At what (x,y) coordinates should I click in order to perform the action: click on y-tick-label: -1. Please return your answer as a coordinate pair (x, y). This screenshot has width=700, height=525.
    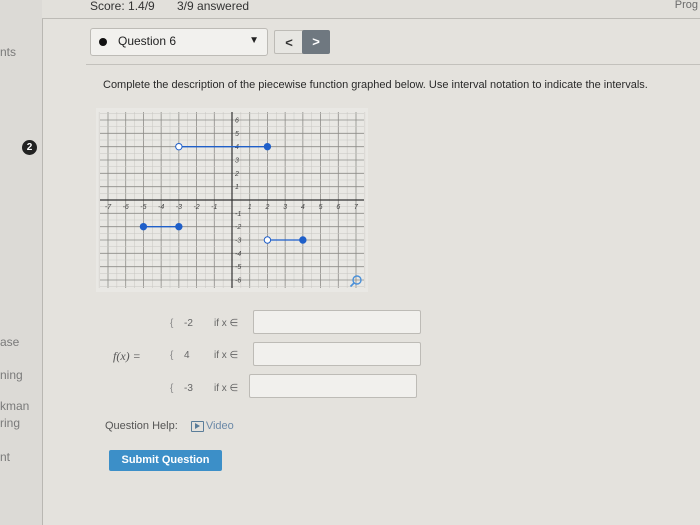
    Looking at the image, I should click on (238, 214).